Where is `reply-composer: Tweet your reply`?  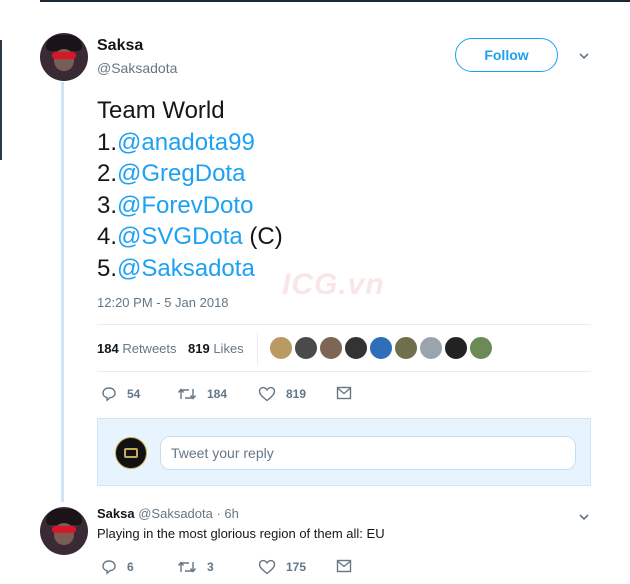 reply-composer: Tweet your reply is located at coordinates (344, 452).